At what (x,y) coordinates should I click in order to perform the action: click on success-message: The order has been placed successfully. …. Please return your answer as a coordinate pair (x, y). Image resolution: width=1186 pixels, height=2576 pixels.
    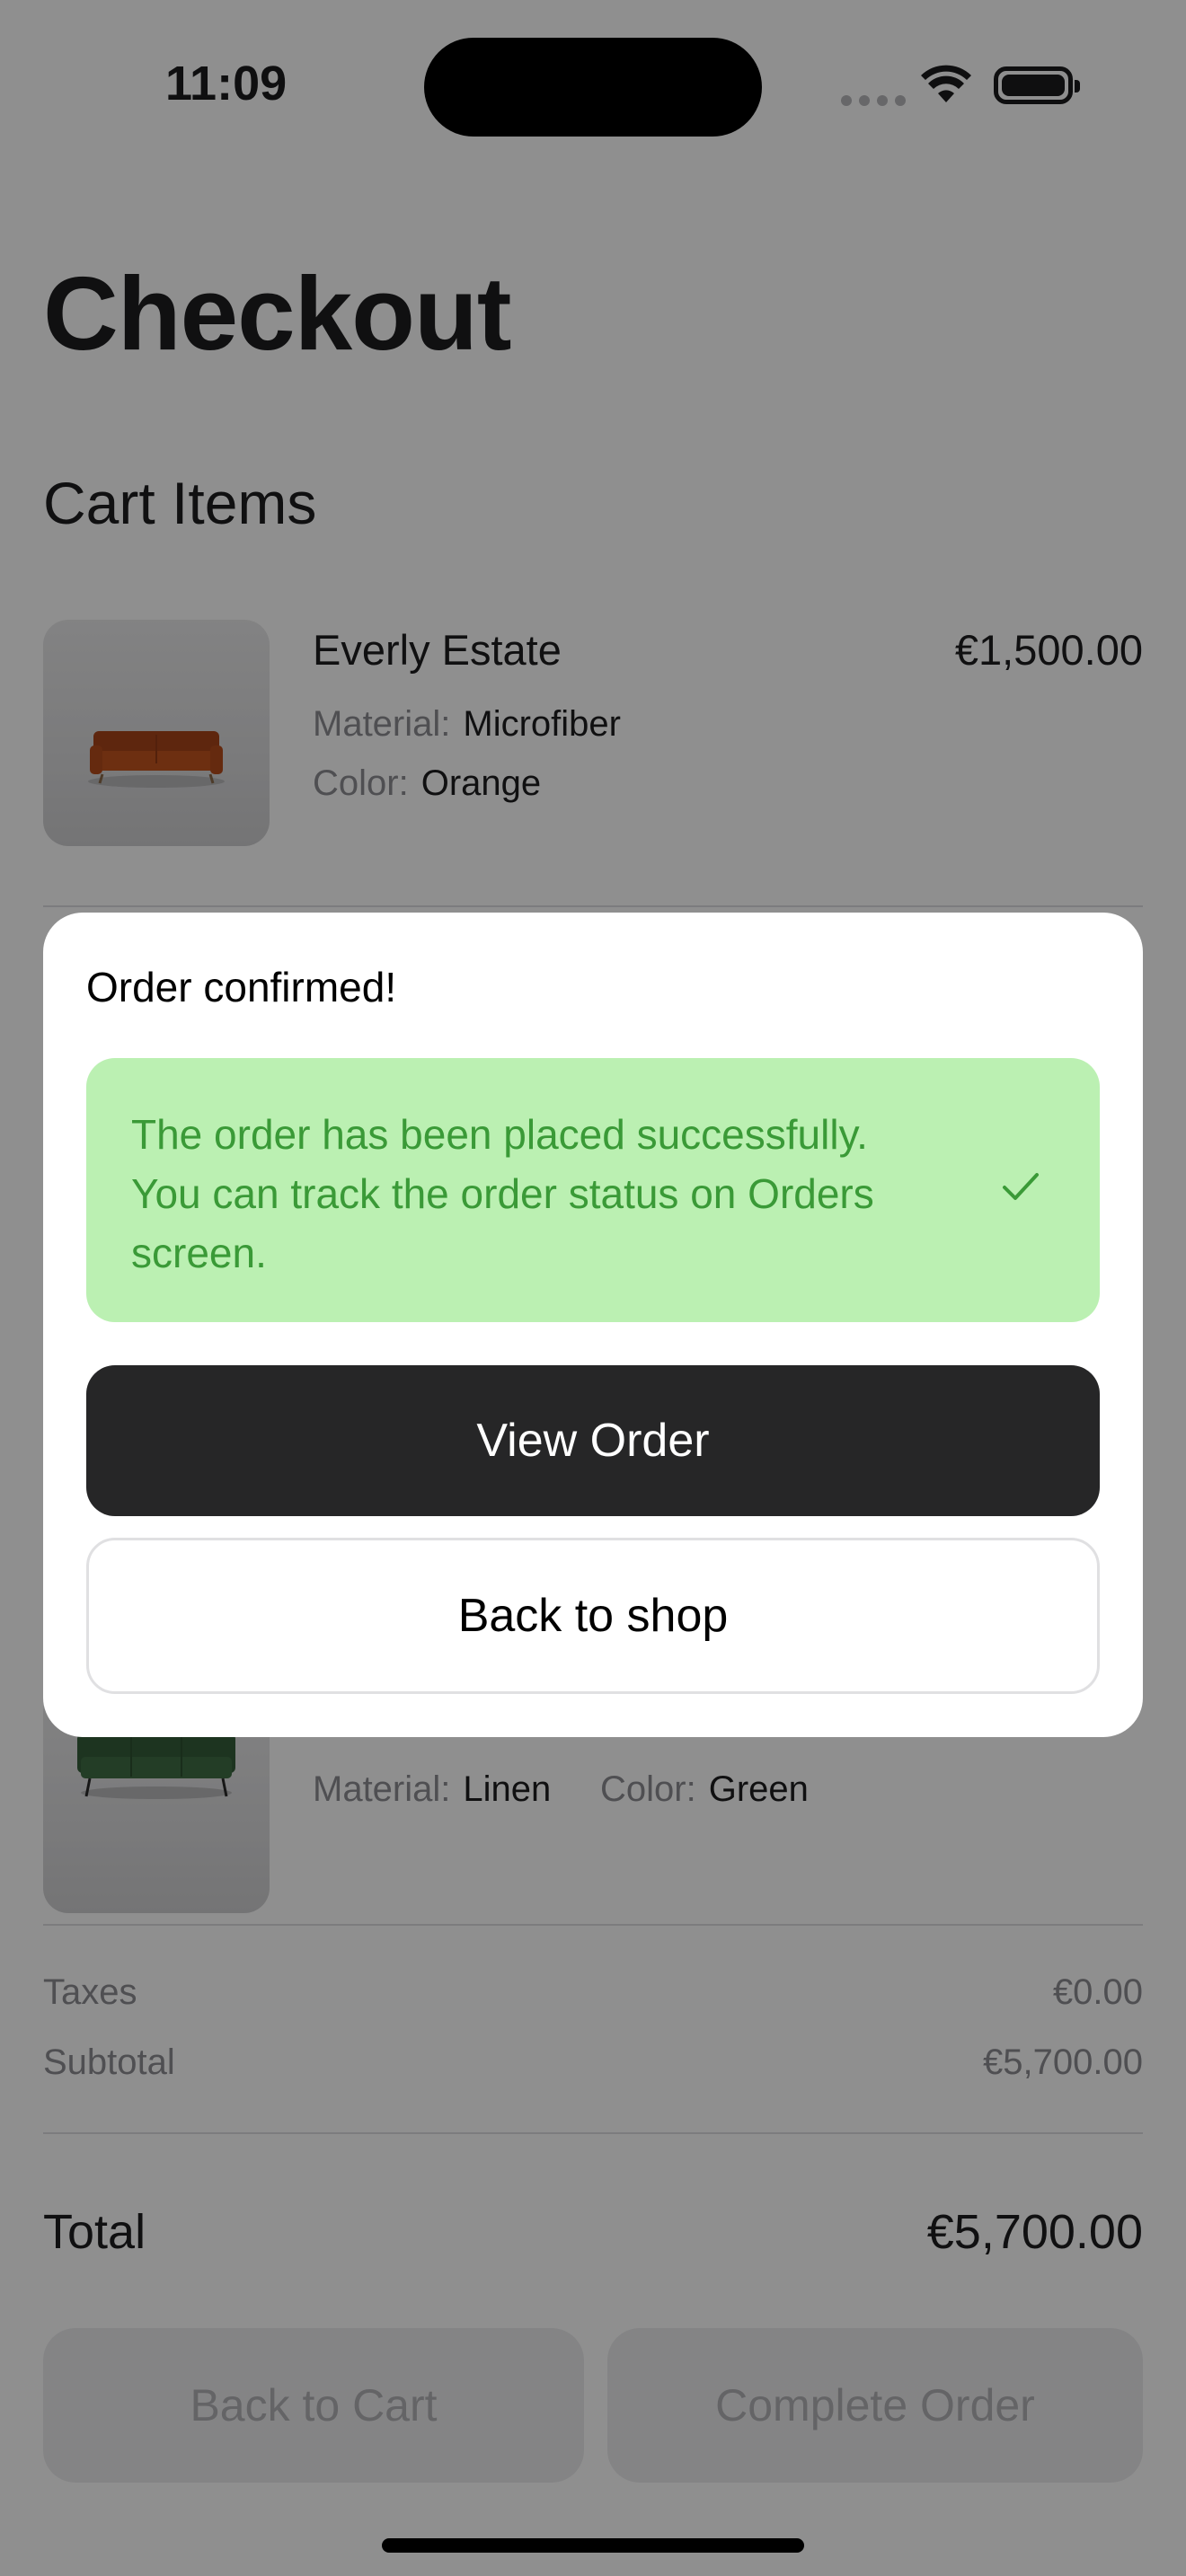
    Looking at the image, I should click on (502, 1193).